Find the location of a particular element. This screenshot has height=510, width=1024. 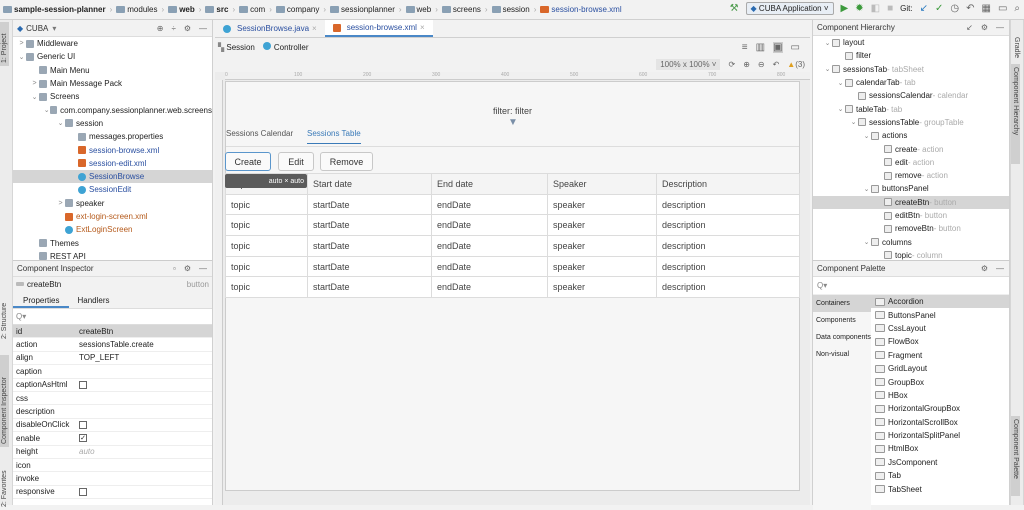

tree-item: ext-login-screen.xml is located at coordinates (112, 216).